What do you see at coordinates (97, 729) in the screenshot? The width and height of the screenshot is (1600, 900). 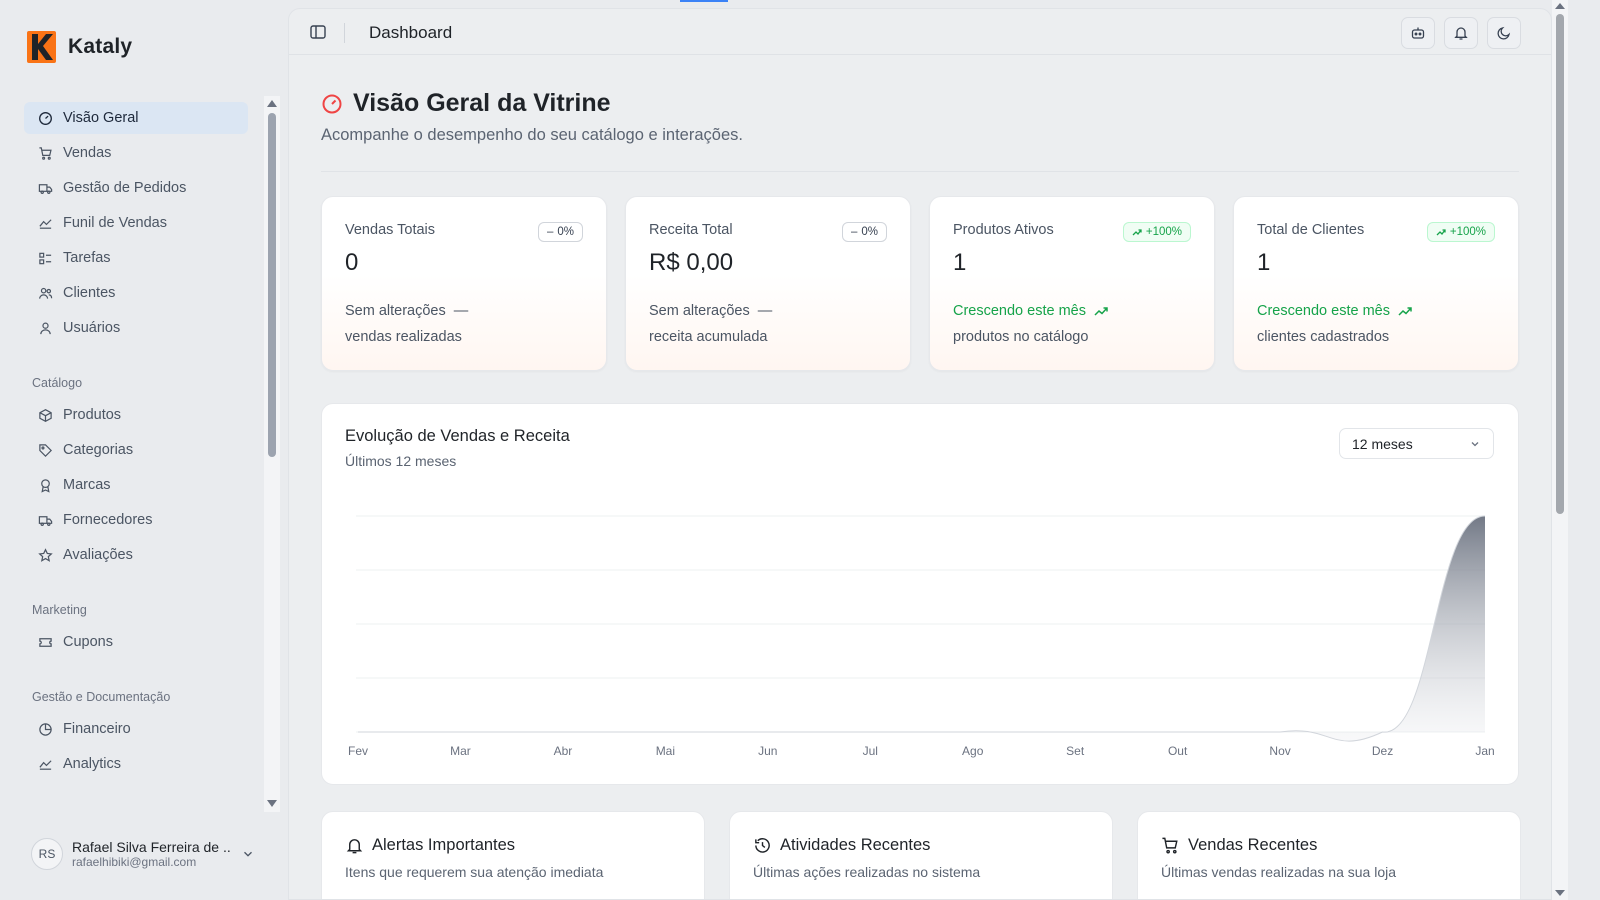 I see `sidebar-item-label: Financeiro` at bounding box center [97, 729].